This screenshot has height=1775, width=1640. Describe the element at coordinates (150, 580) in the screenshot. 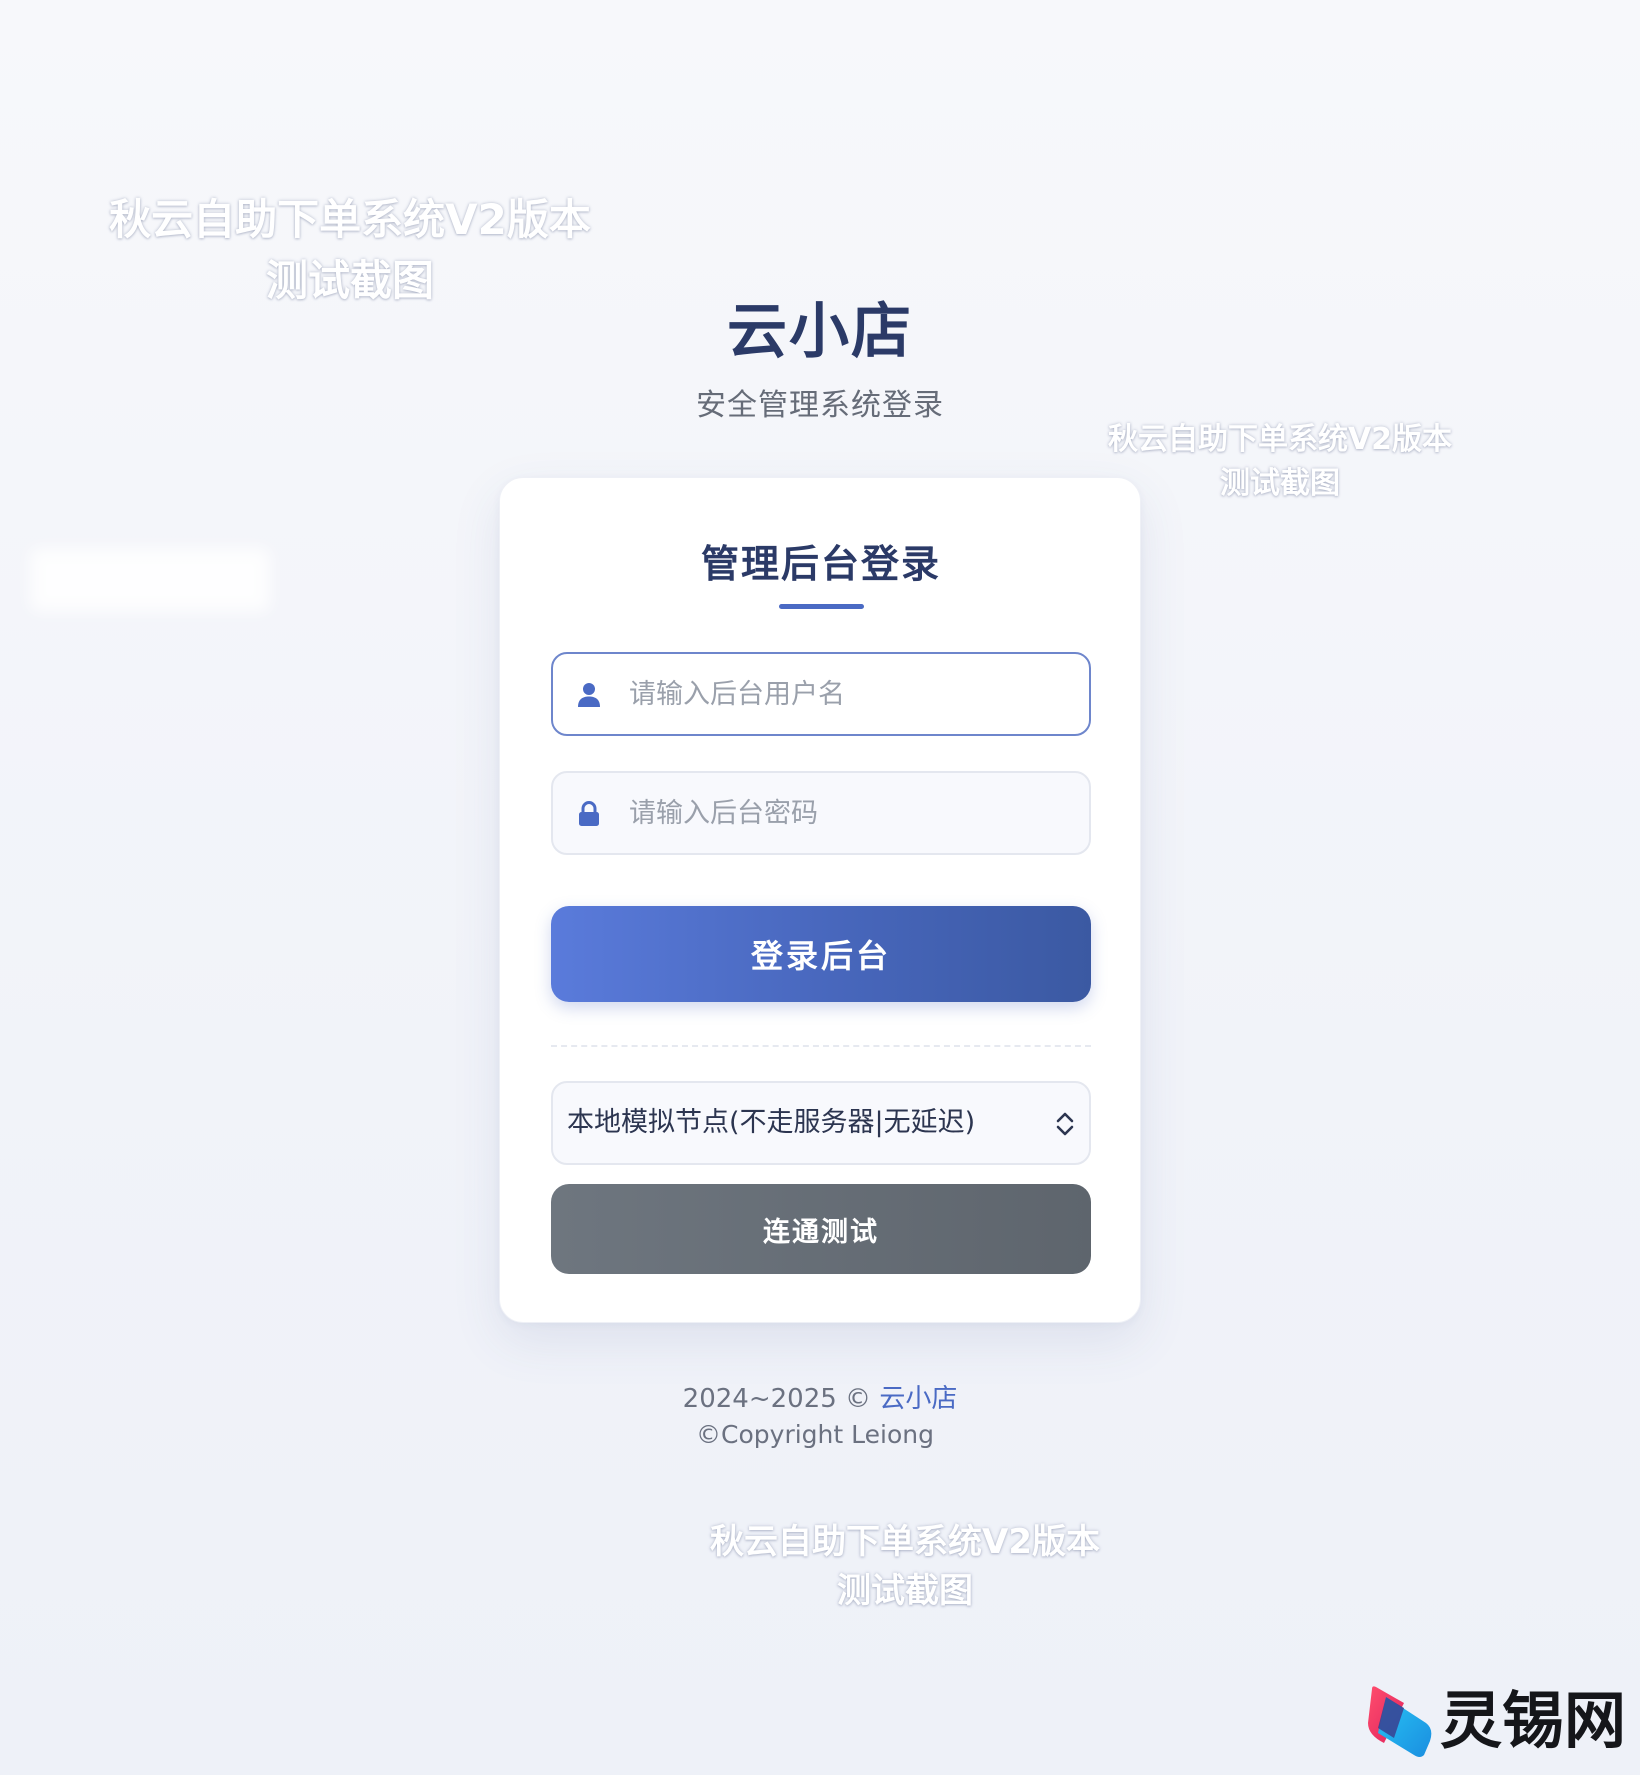

I see `blurred-overlay` at that location.